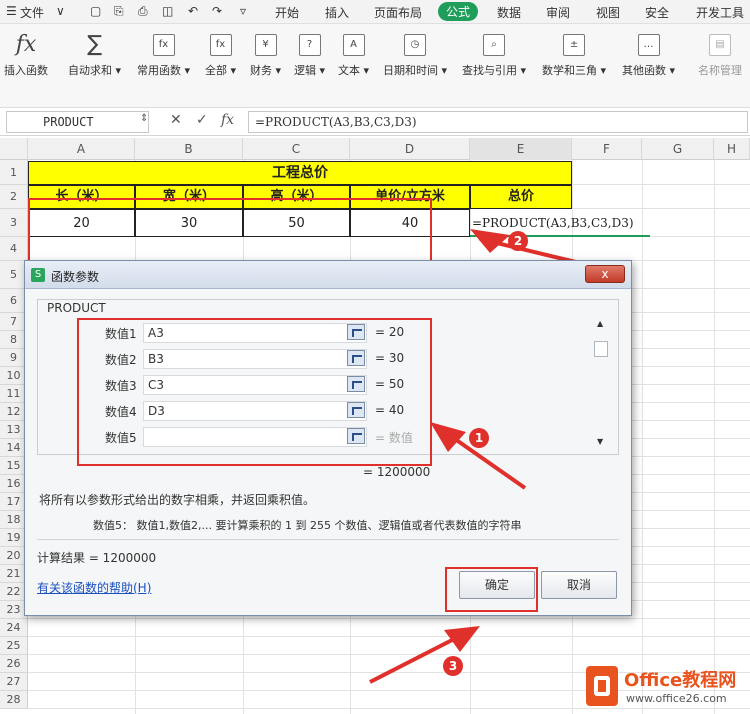 This screenshot has width=750, height=714. What do you see at coordinates (254, 392) in the screenshot?
I see `highlight-arguments` at bounding box center [254, 392].